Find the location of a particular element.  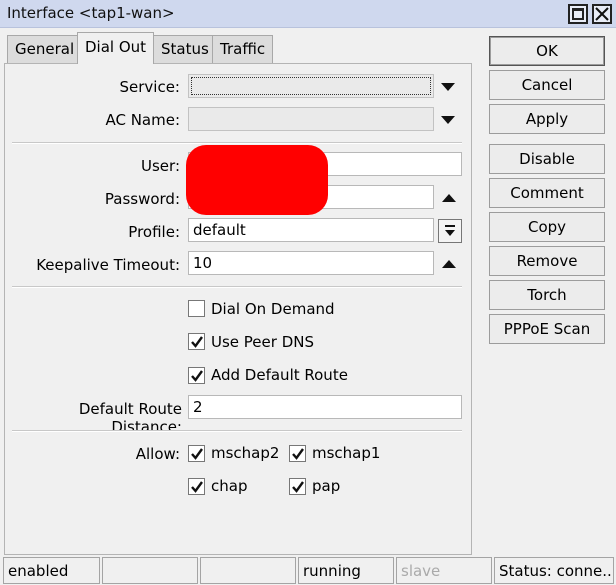

keepalive-label: Keepalive Timeout: is located at coordinates (108, 265).